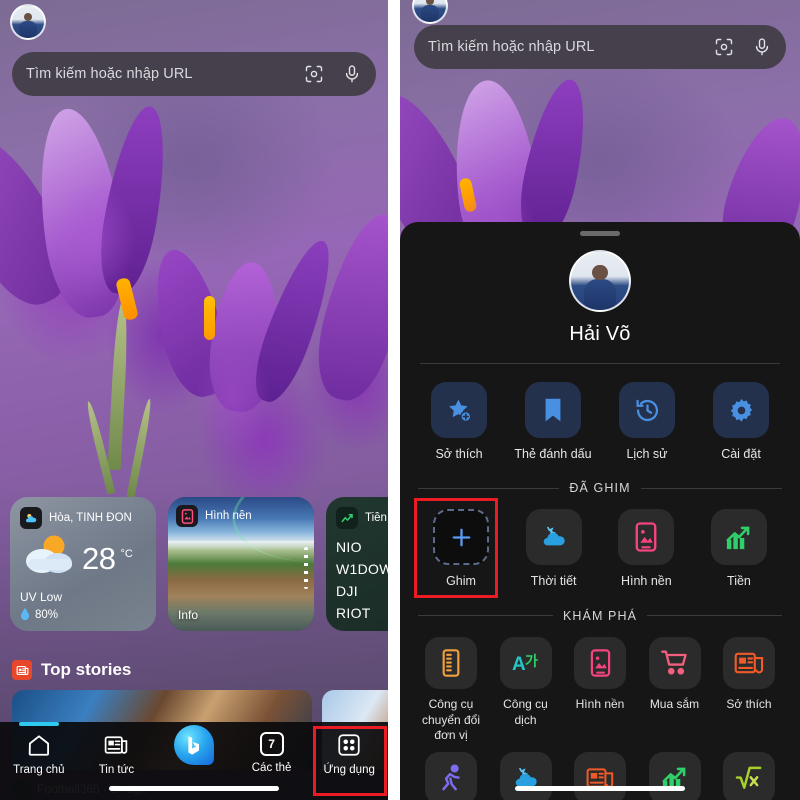  I want to click on weather-location-label: Hòa, TỈNH ĐÓN, so click(90, 518).